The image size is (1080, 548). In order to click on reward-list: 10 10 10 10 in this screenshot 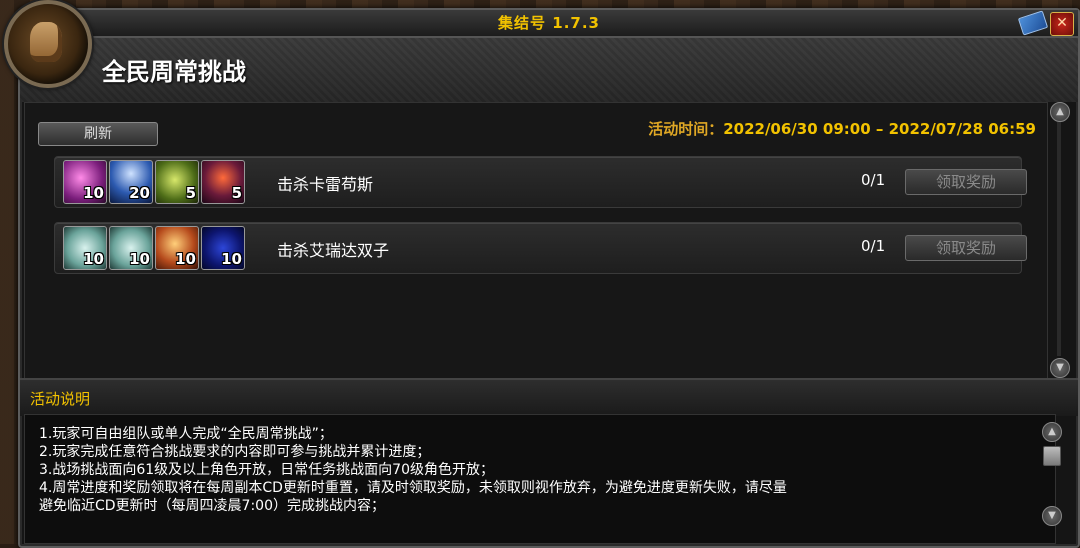, I will do `click(154, 248)`.